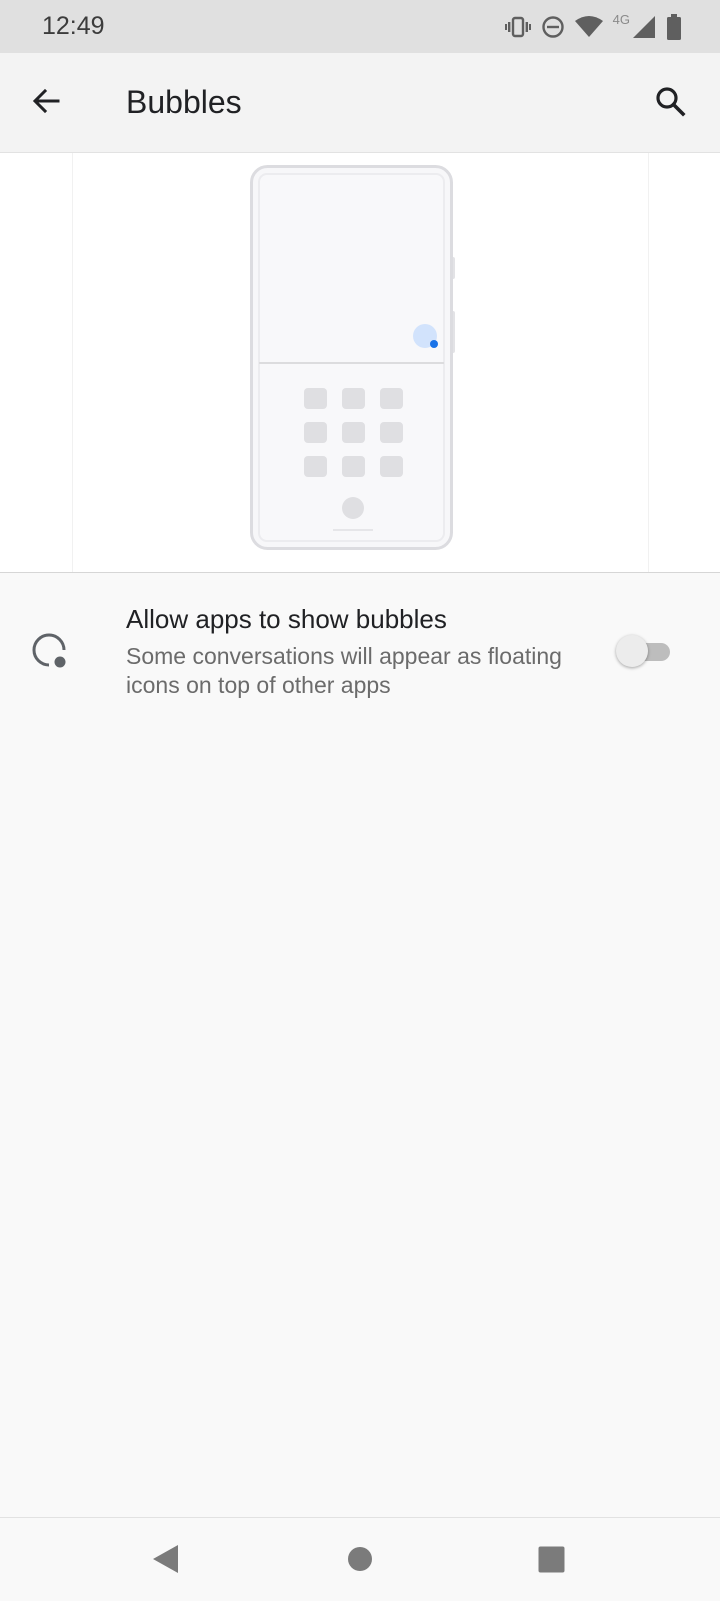  What do you see at coordinates (588, 27) in the screenshot?
I see `wifi-icon` at bounding box center [588, 27].